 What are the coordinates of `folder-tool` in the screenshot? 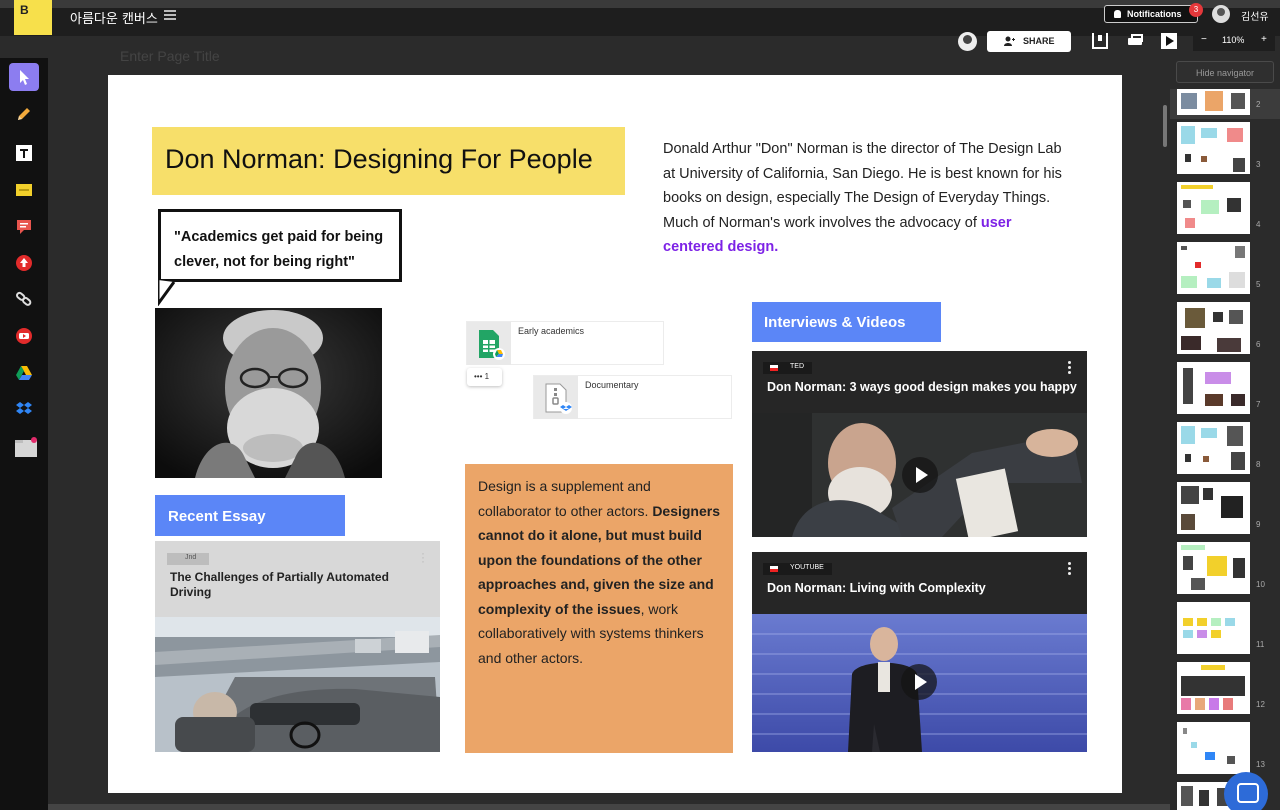 It's located at (24, 446).